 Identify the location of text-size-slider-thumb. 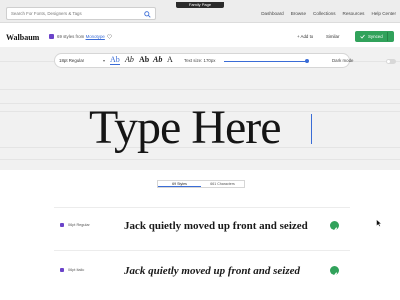
(307, 61).